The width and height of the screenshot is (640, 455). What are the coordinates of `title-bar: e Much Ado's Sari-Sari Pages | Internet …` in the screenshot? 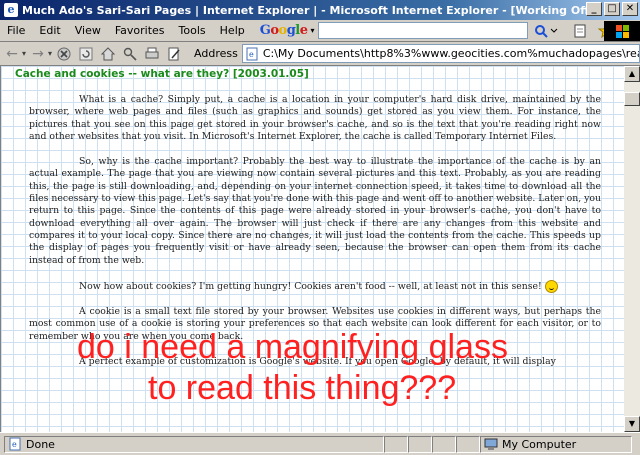 It's located at (320, 10).